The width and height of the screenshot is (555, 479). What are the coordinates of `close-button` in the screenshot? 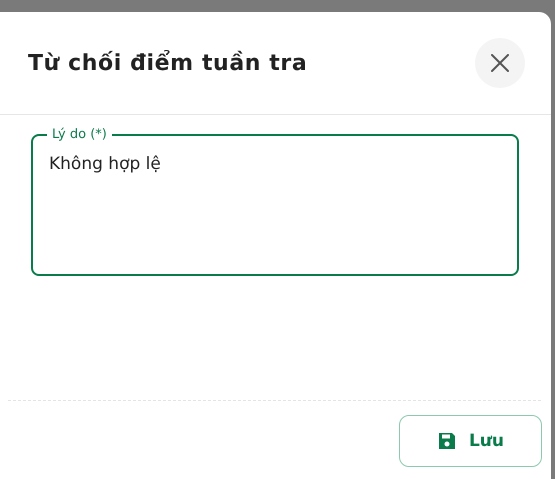 It's located at (500, 63).